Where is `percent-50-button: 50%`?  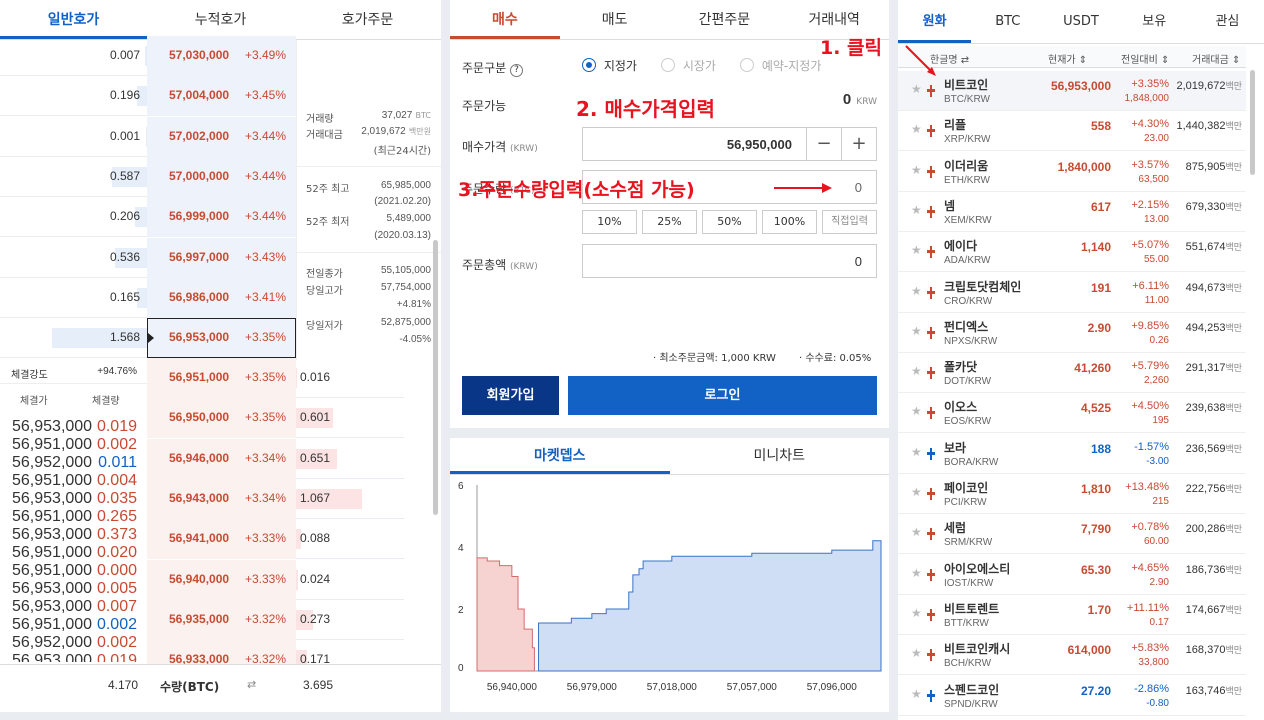 percent-50-button: 50% is located at coordinates (729, 222).